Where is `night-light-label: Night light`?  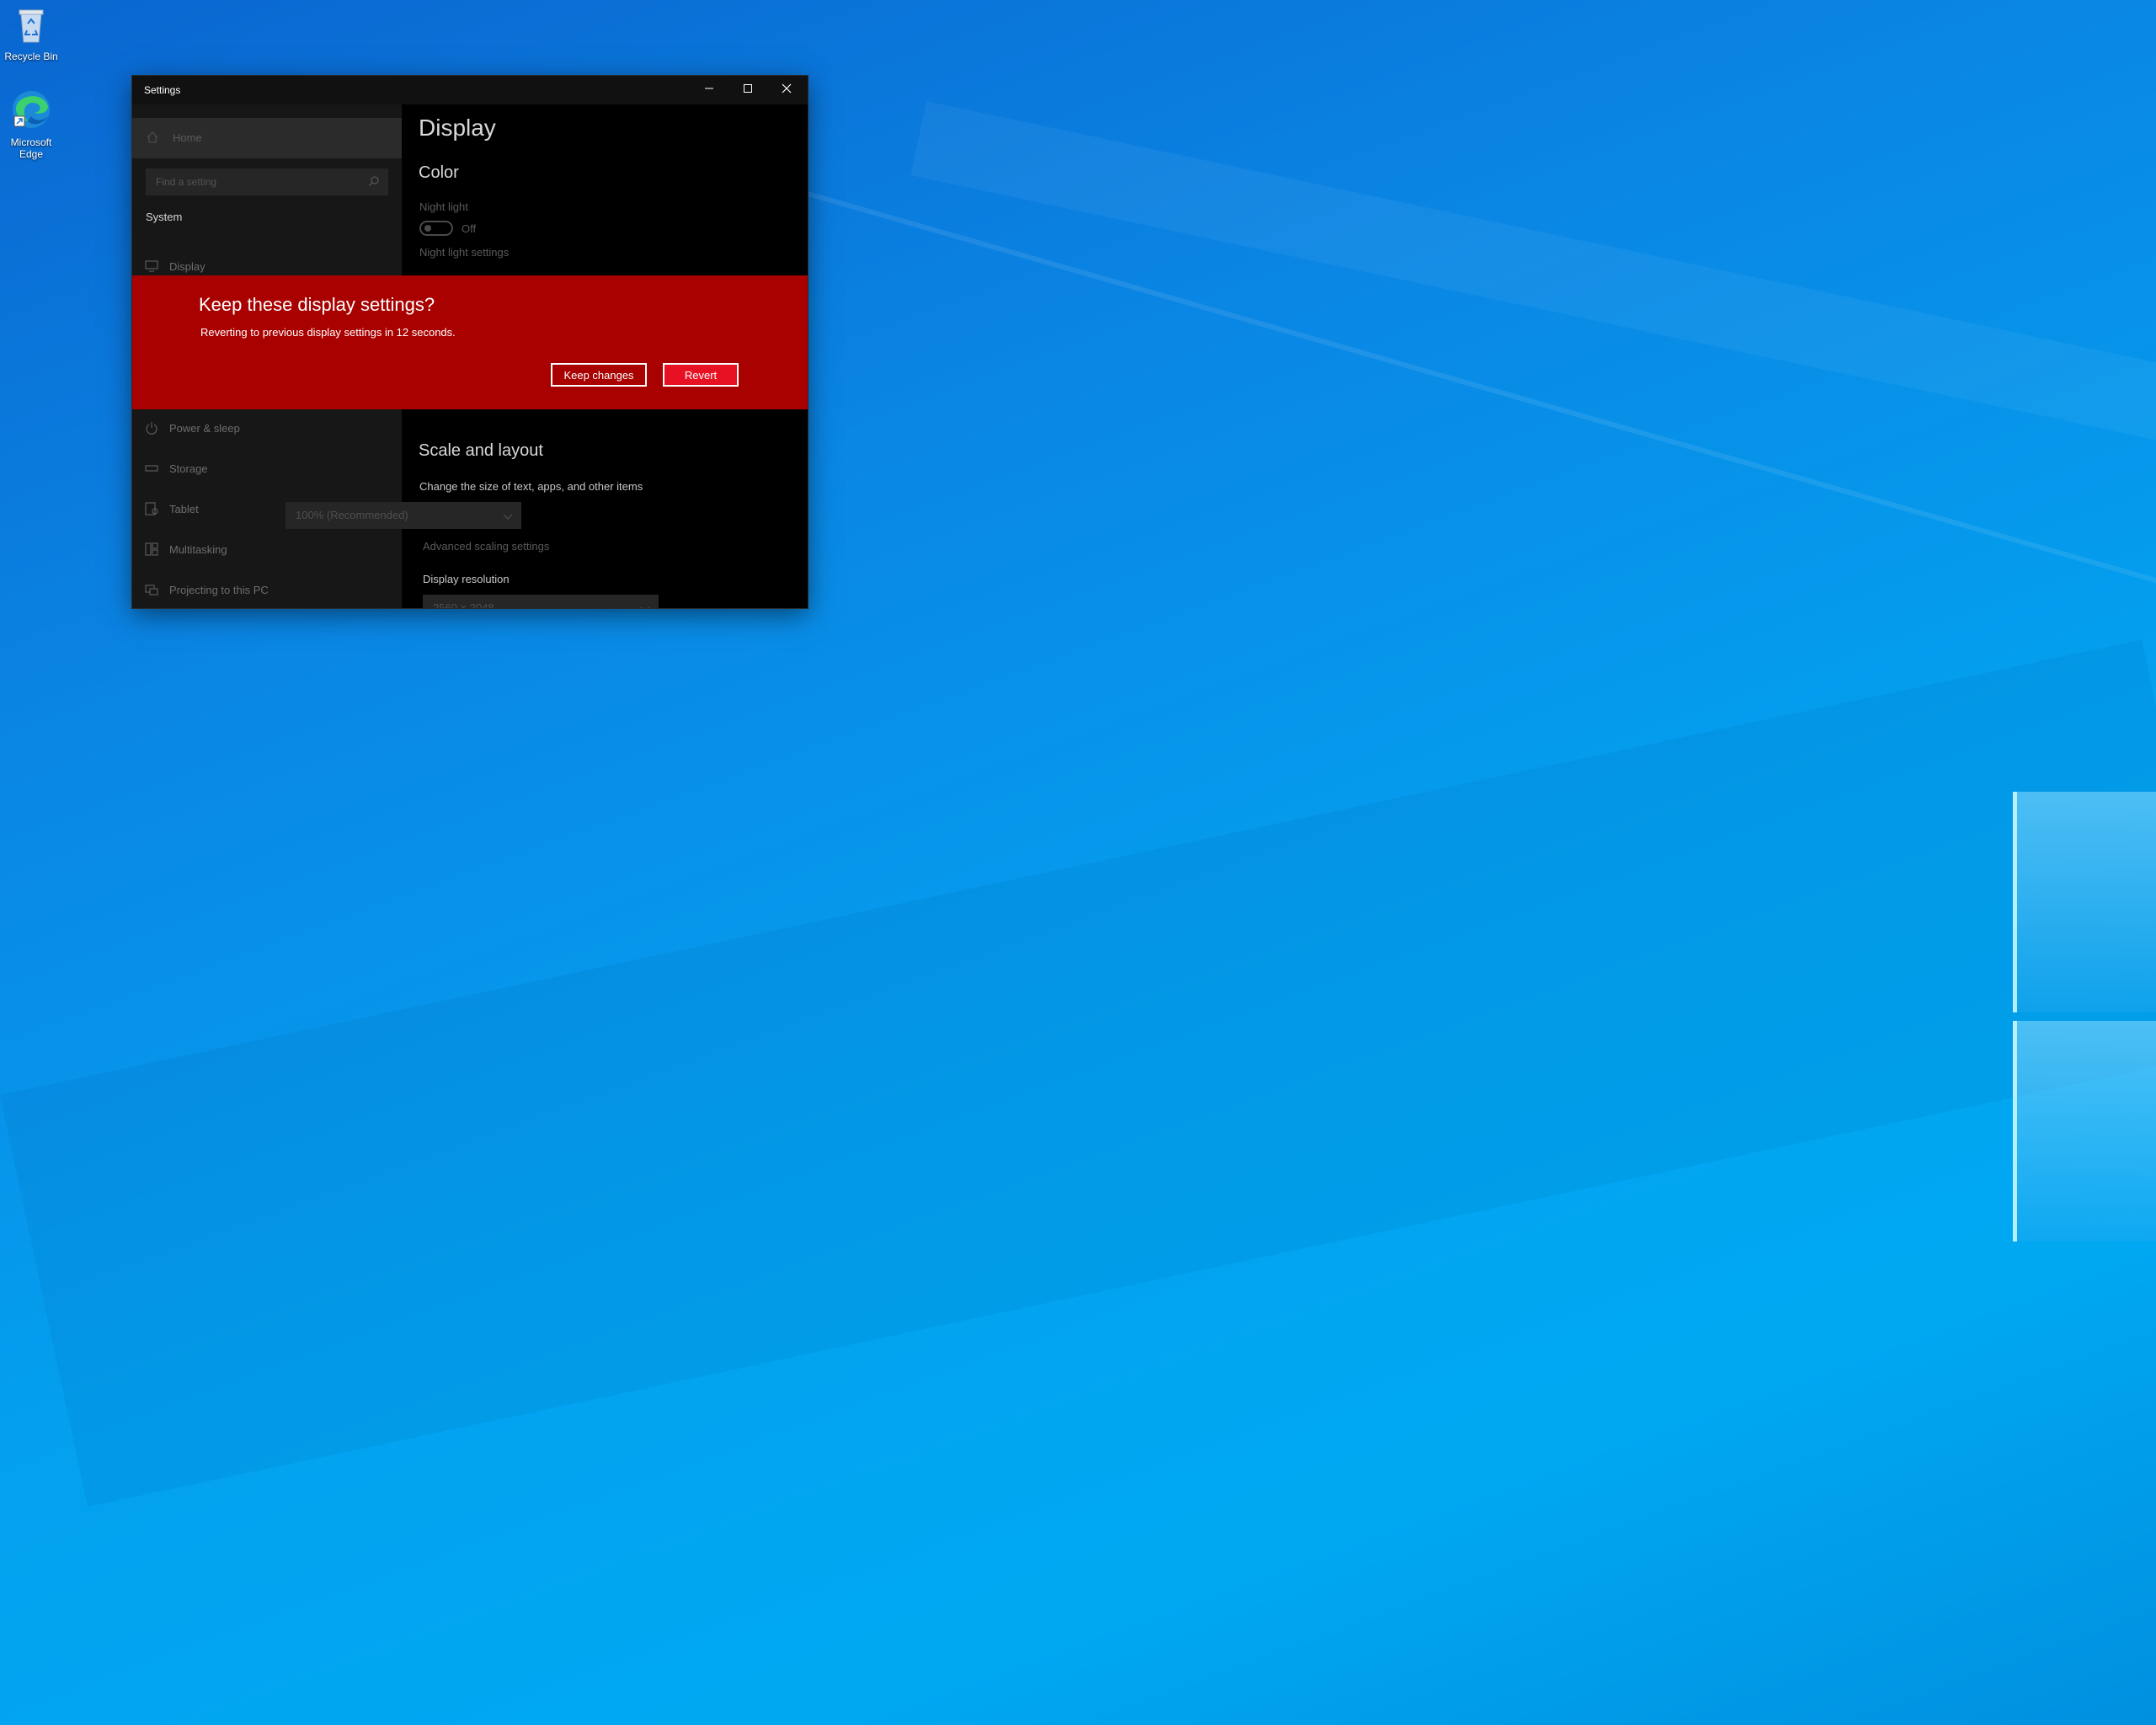
night-light-label: Night light is located at coordinates (444, 206).